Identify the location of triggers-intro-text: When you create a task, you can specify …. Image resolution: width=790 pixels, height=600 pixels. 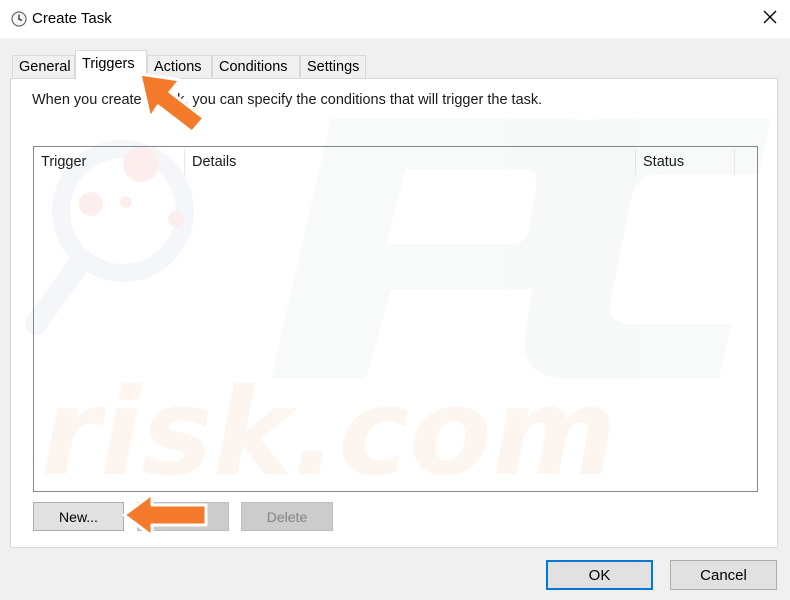
(287, 100).